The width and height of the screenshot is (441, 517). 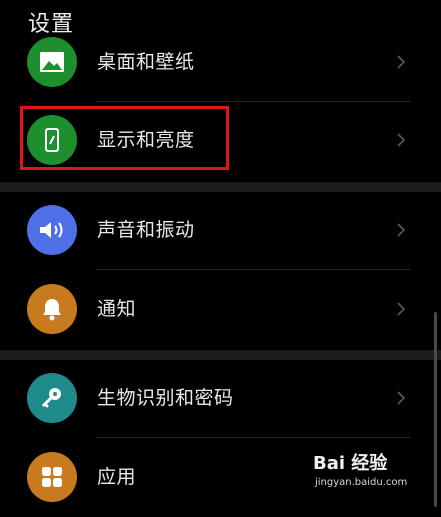 I want to click on watermark-url: jingyan.baidu.com, so click(x=361, y=482).